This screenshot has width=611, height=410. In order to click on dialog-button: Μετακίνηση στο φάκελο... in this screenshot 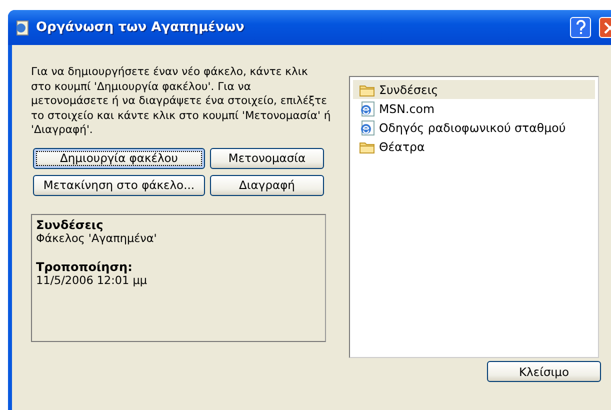, I will do `click(119, 185)`.